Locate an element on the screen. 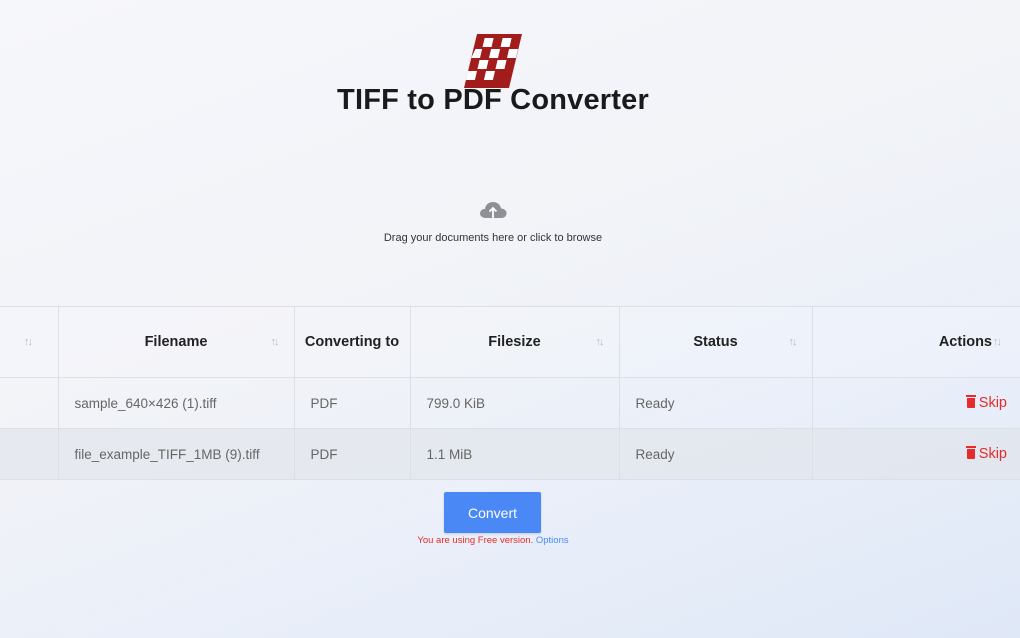 This screenshot has height=638, width=1020. filesize-cell: 1.1 MiB is located at coordinates (514, 454).